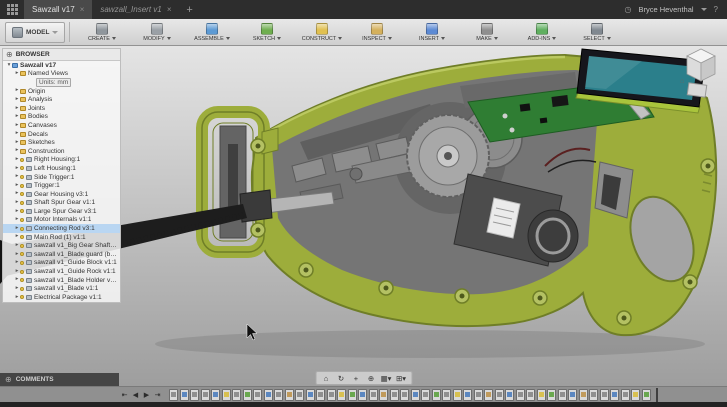 This screenshot has height=407, width=727. I want to click on browser-tree-item: ▾ Sawzall v17, so click(61, 65).